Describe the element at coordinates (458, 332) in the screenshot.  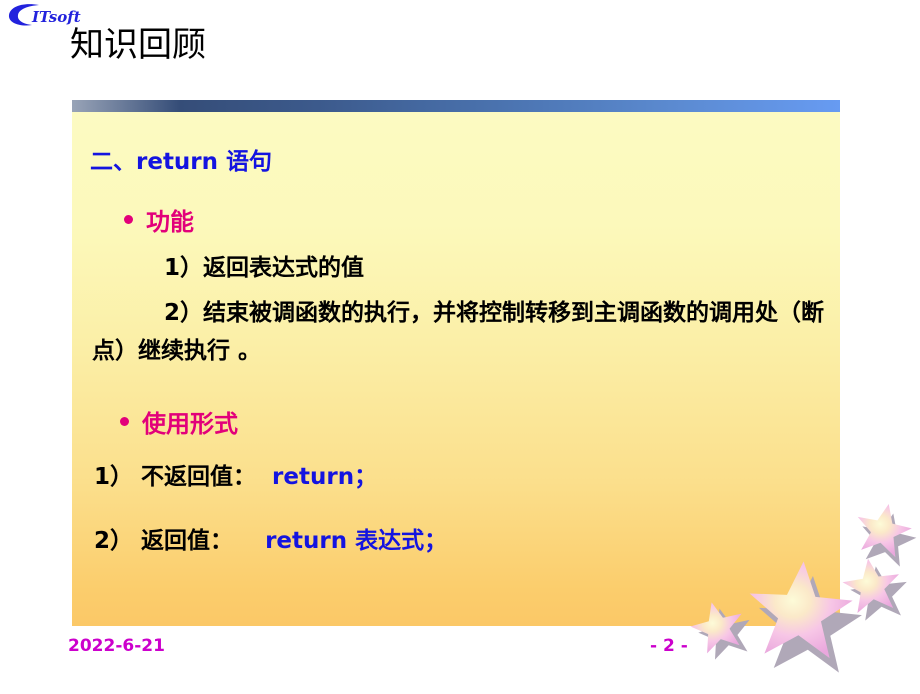
I see `function-item-2: 2）结束被调函数的执行，并将控制转移到主调函数的调用处（断点）继续执行 。` at that location.